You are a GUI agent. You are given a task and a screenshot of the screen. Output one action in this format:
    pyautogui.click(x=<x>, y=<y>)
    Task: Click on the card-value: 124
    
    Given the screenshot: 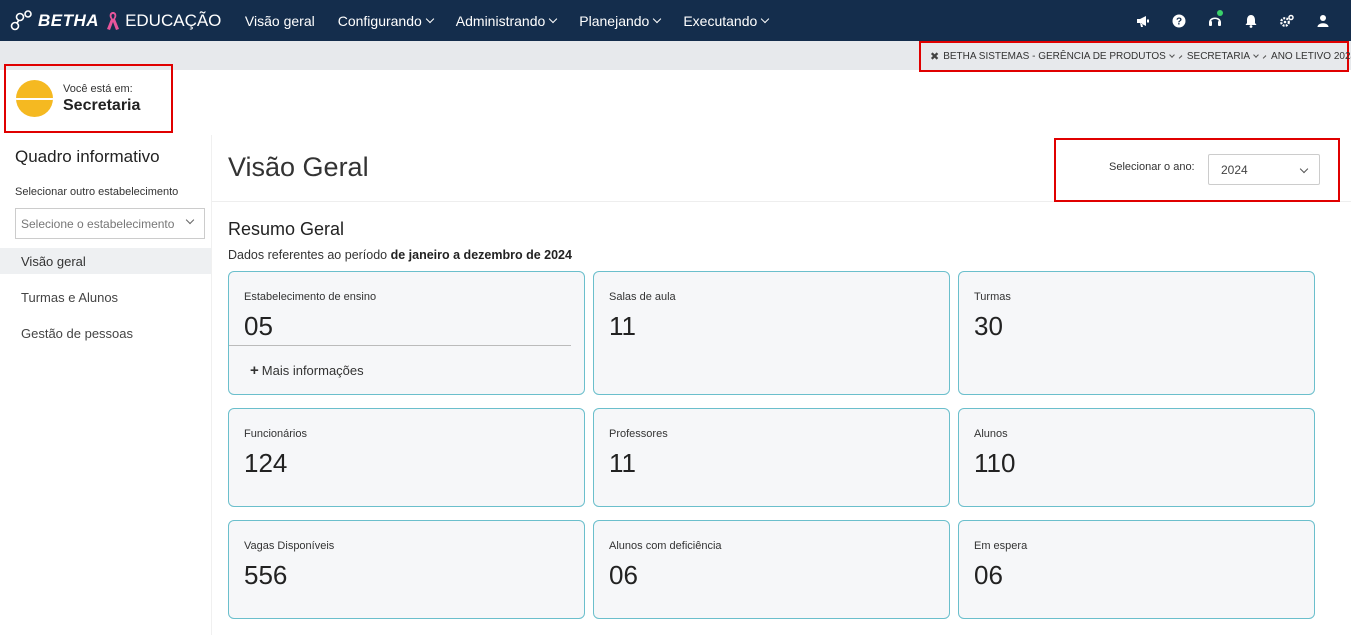 What is the action you would take?
    pyautogui.click(x=266, y=463)
    